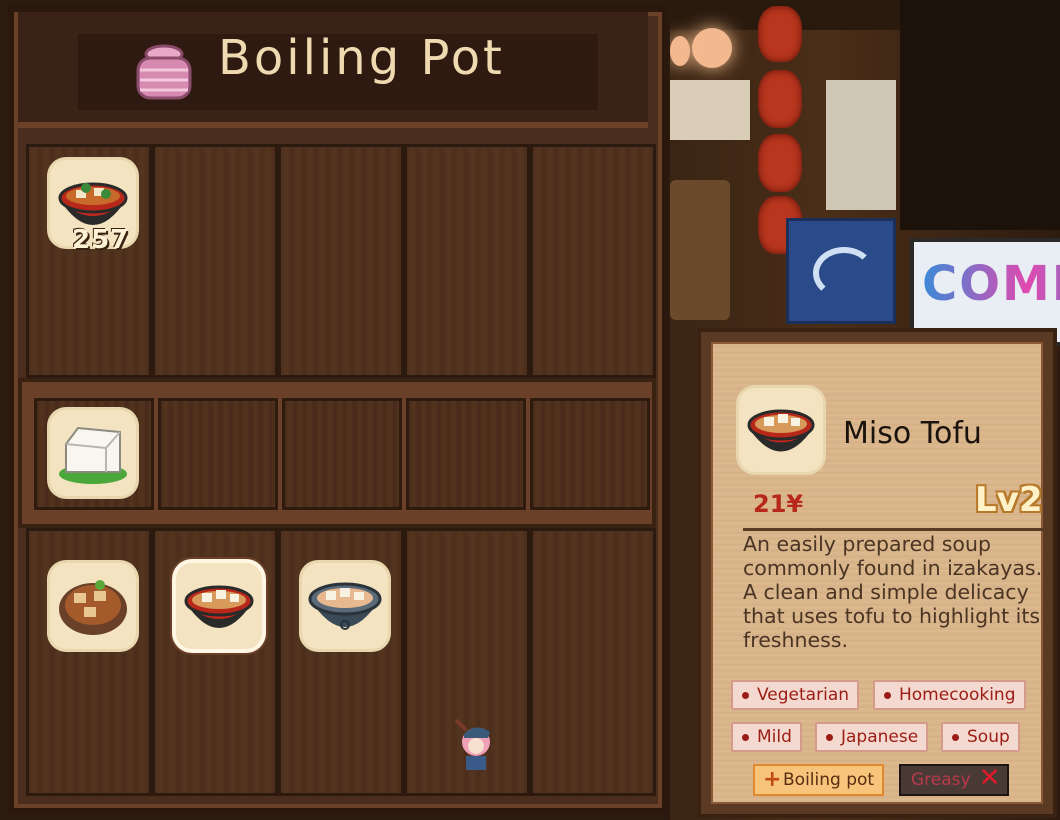 This screenshot has width=1060, height=820. I want to click on ingredient-quantity: 257, so click(101, 240).